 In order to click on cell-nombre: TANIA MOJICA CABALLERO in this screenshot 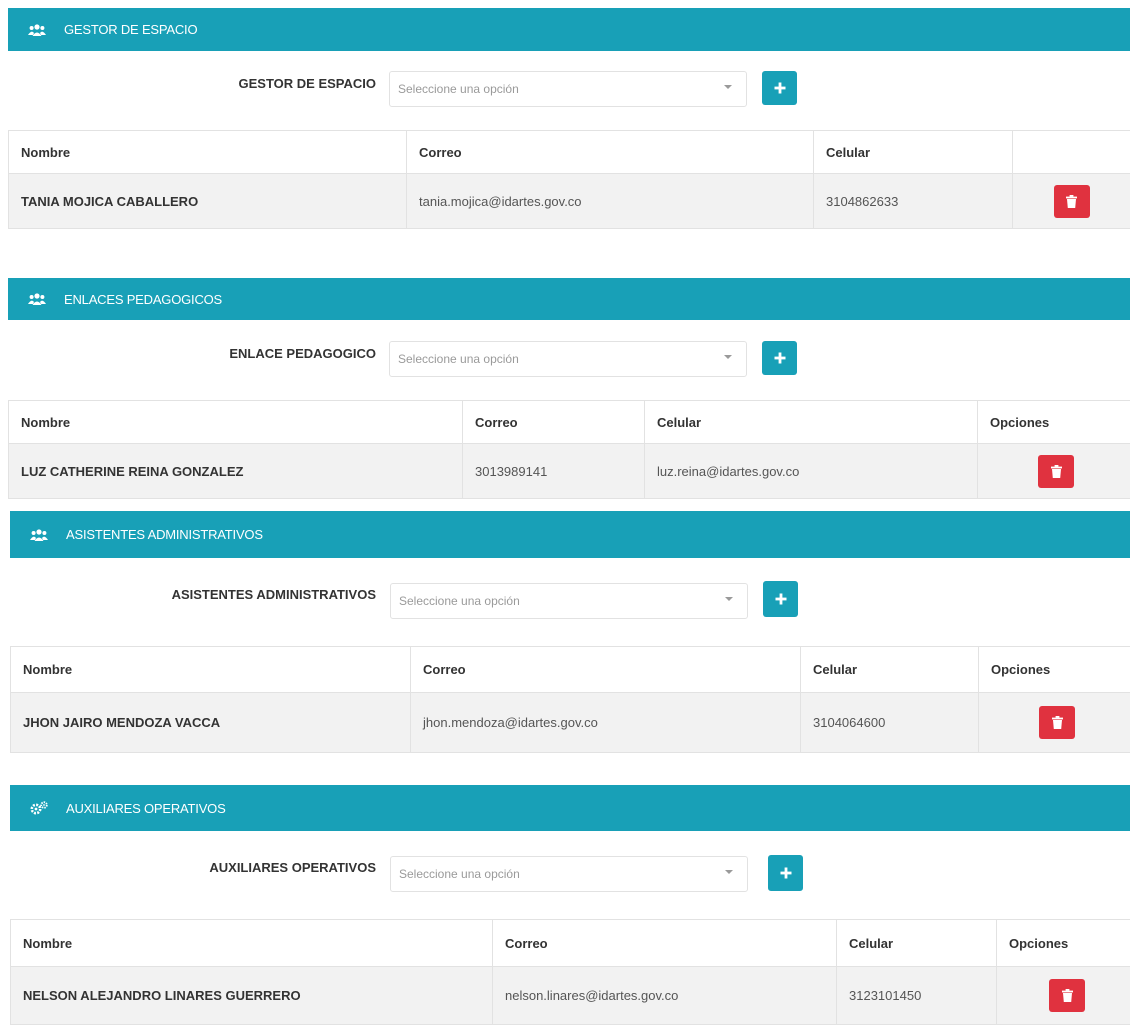, I will do `click(208, 201)`.